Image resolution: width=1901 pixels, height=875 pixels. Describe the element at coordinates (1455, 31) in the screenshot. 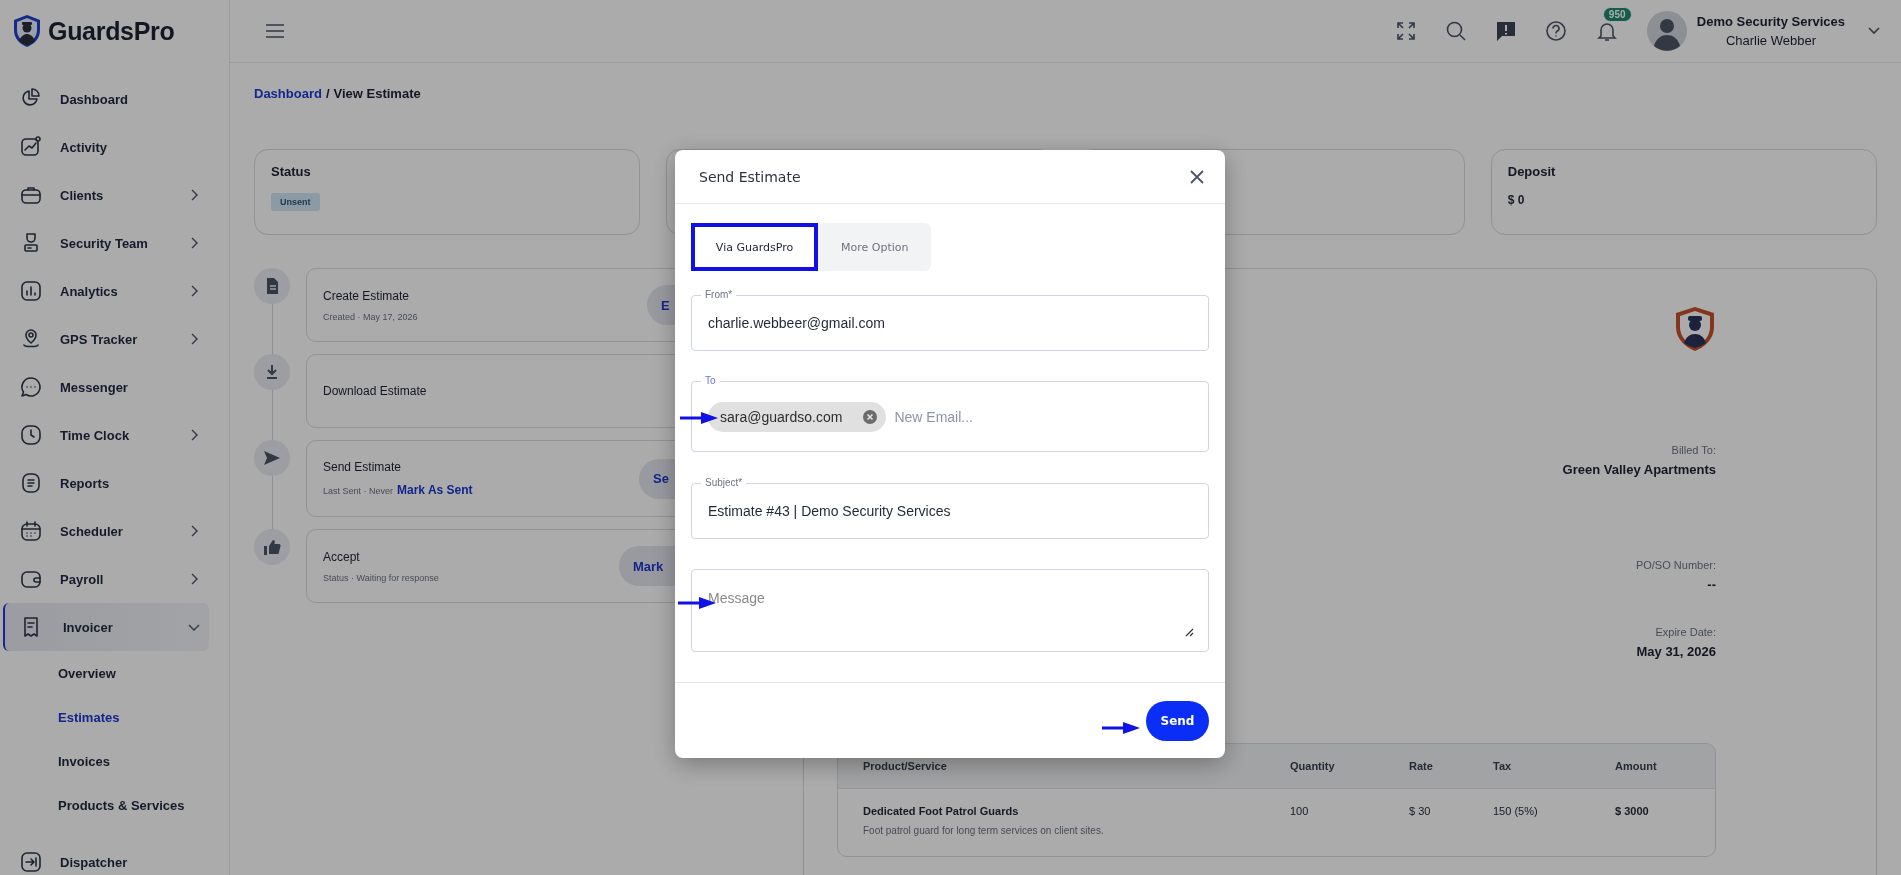

I see `search-icon` at that location.